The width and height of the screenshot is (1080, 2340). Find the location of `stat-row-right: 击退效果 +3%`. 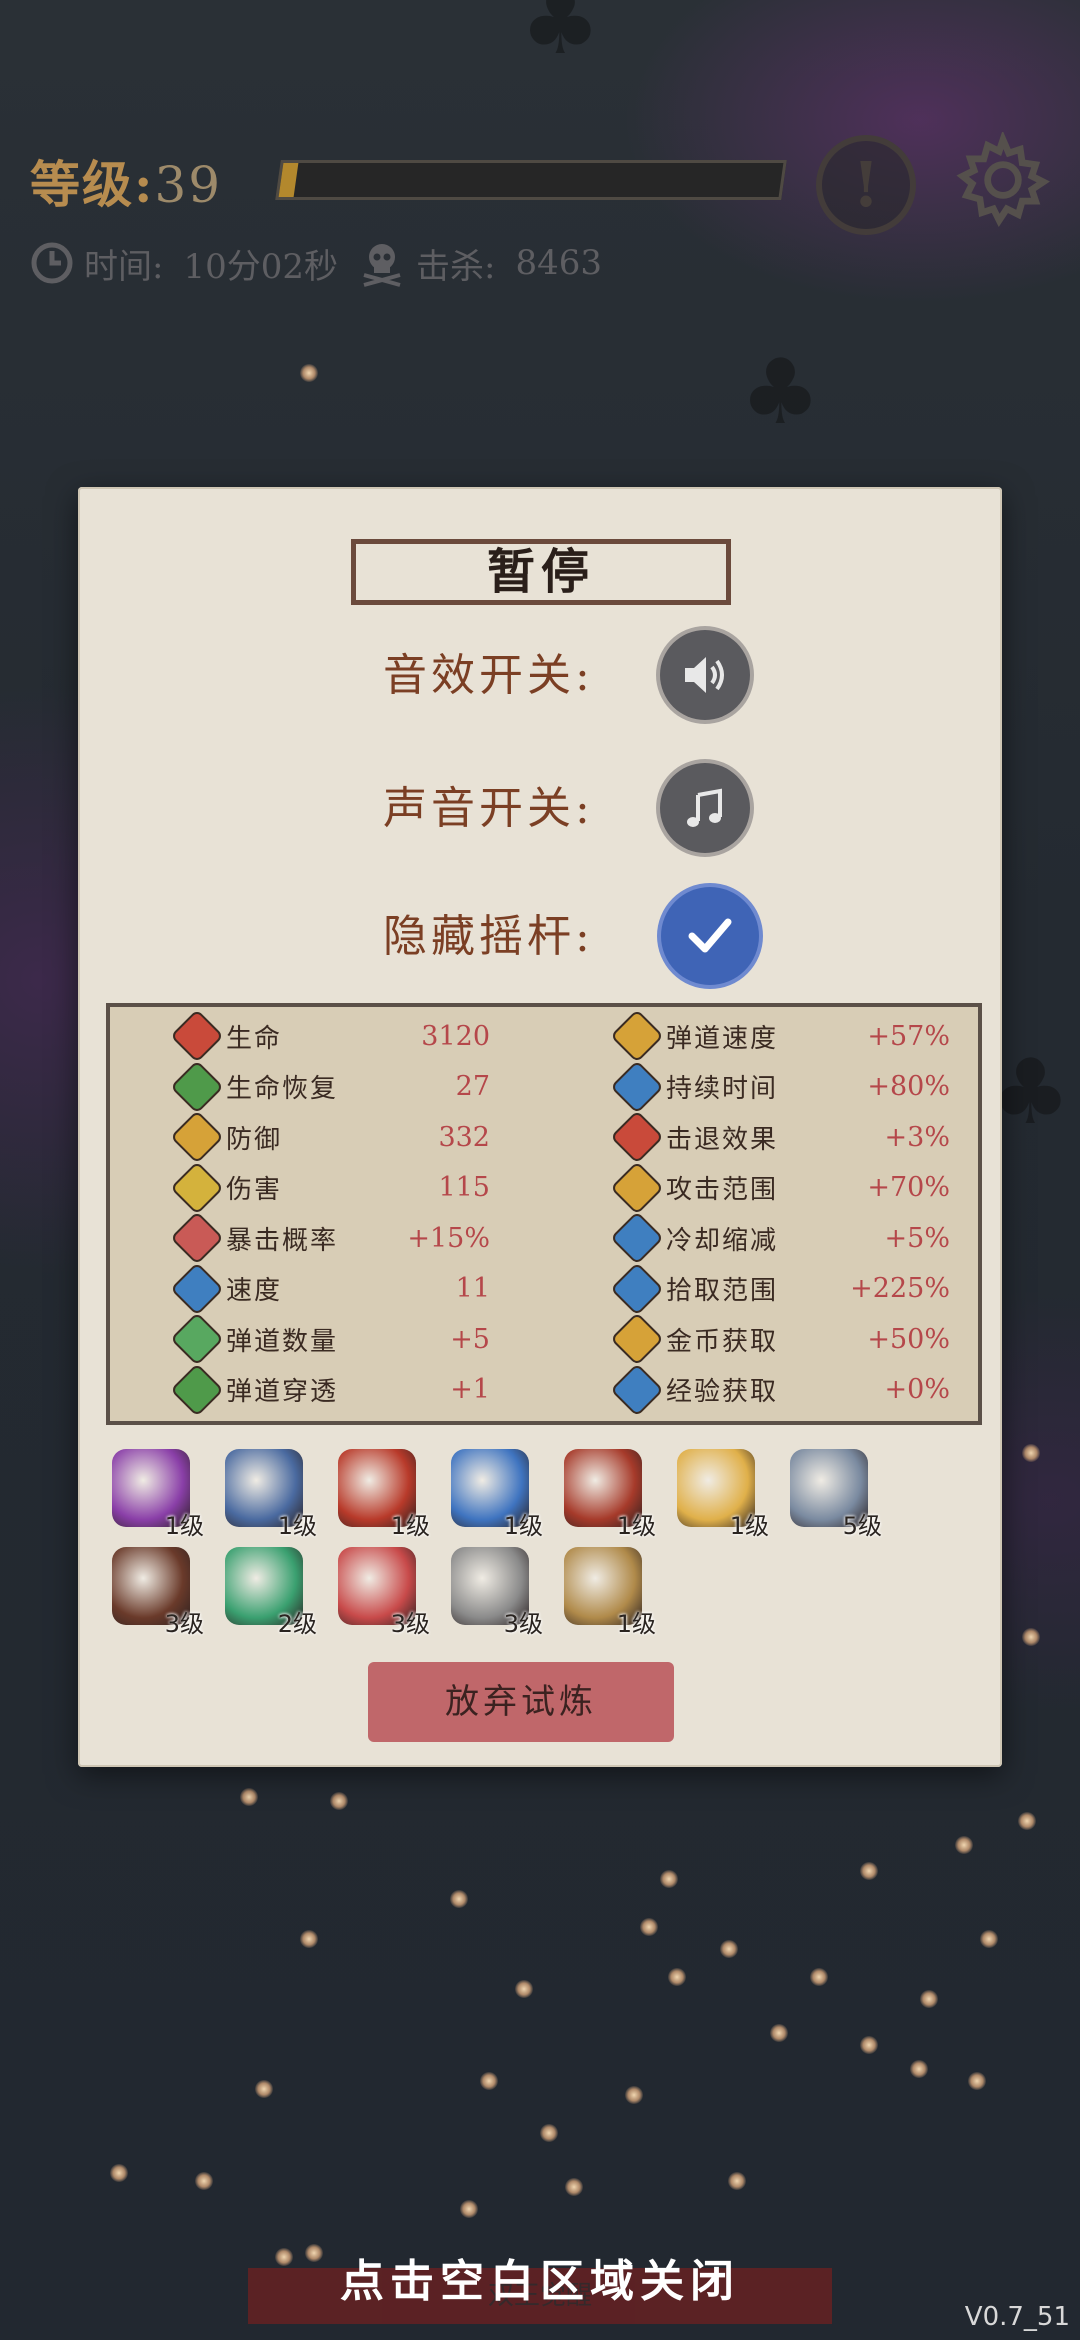

stat-row-right: 击退效果 +3% is located at coordinates (791, 1137).